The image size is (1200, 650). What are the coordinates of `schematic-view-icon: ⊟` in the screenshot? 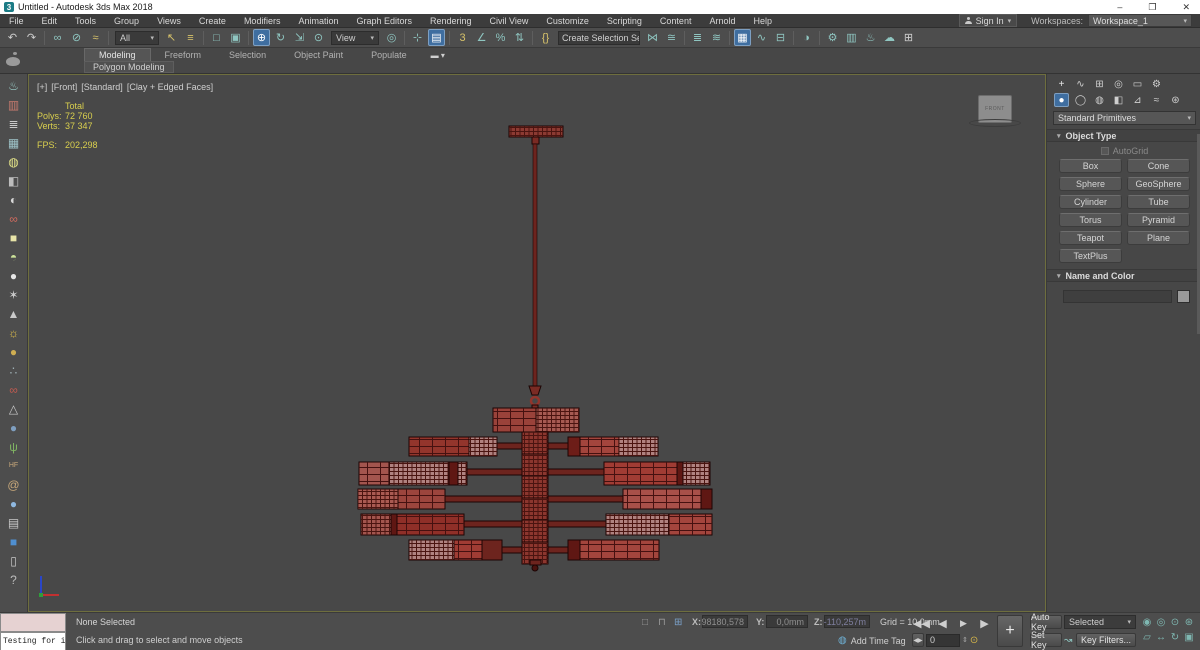 It's located at (780, 37).